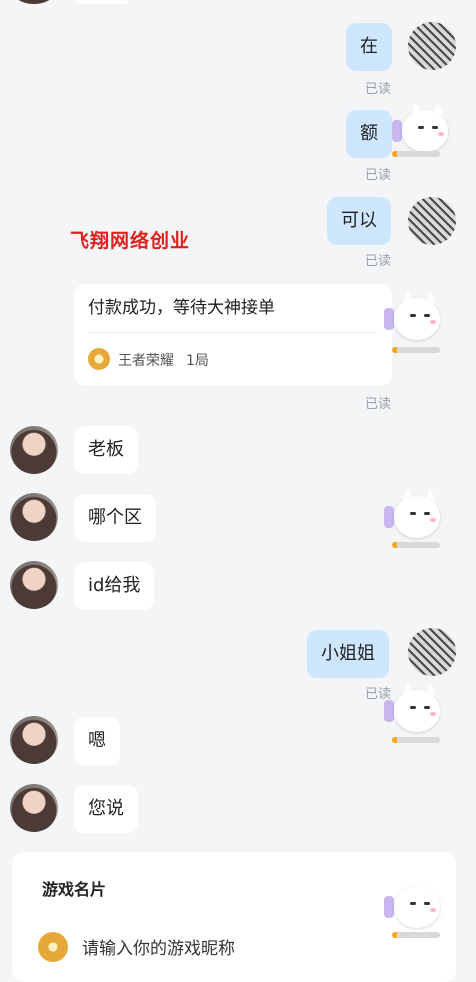  I want to click on message-text: id给我, so click(114, 585).